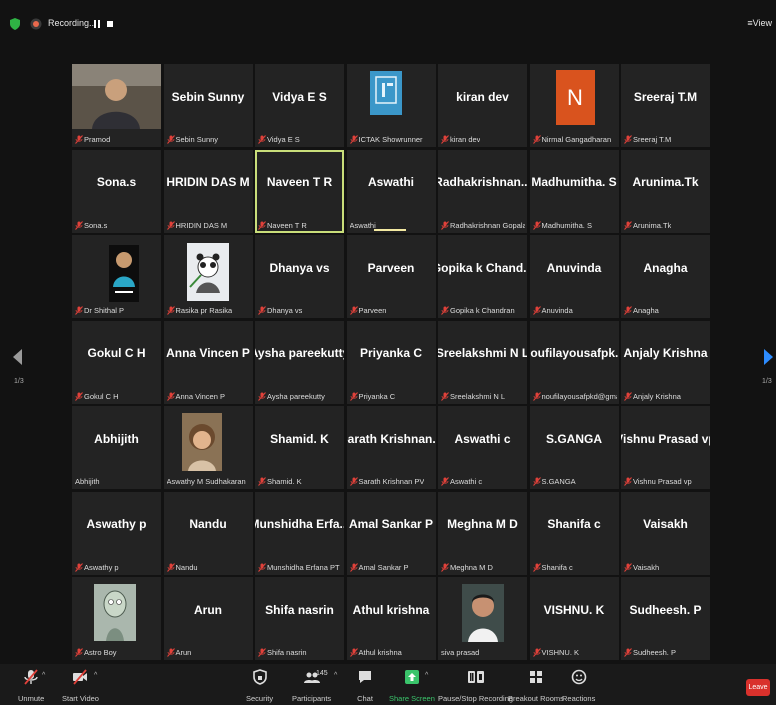 This screenshot has height=705, width=776. What do you see at coordinates (110, 24) in the screenshot?
I see `stop-recording-icon` at bounding box center [110, 24].